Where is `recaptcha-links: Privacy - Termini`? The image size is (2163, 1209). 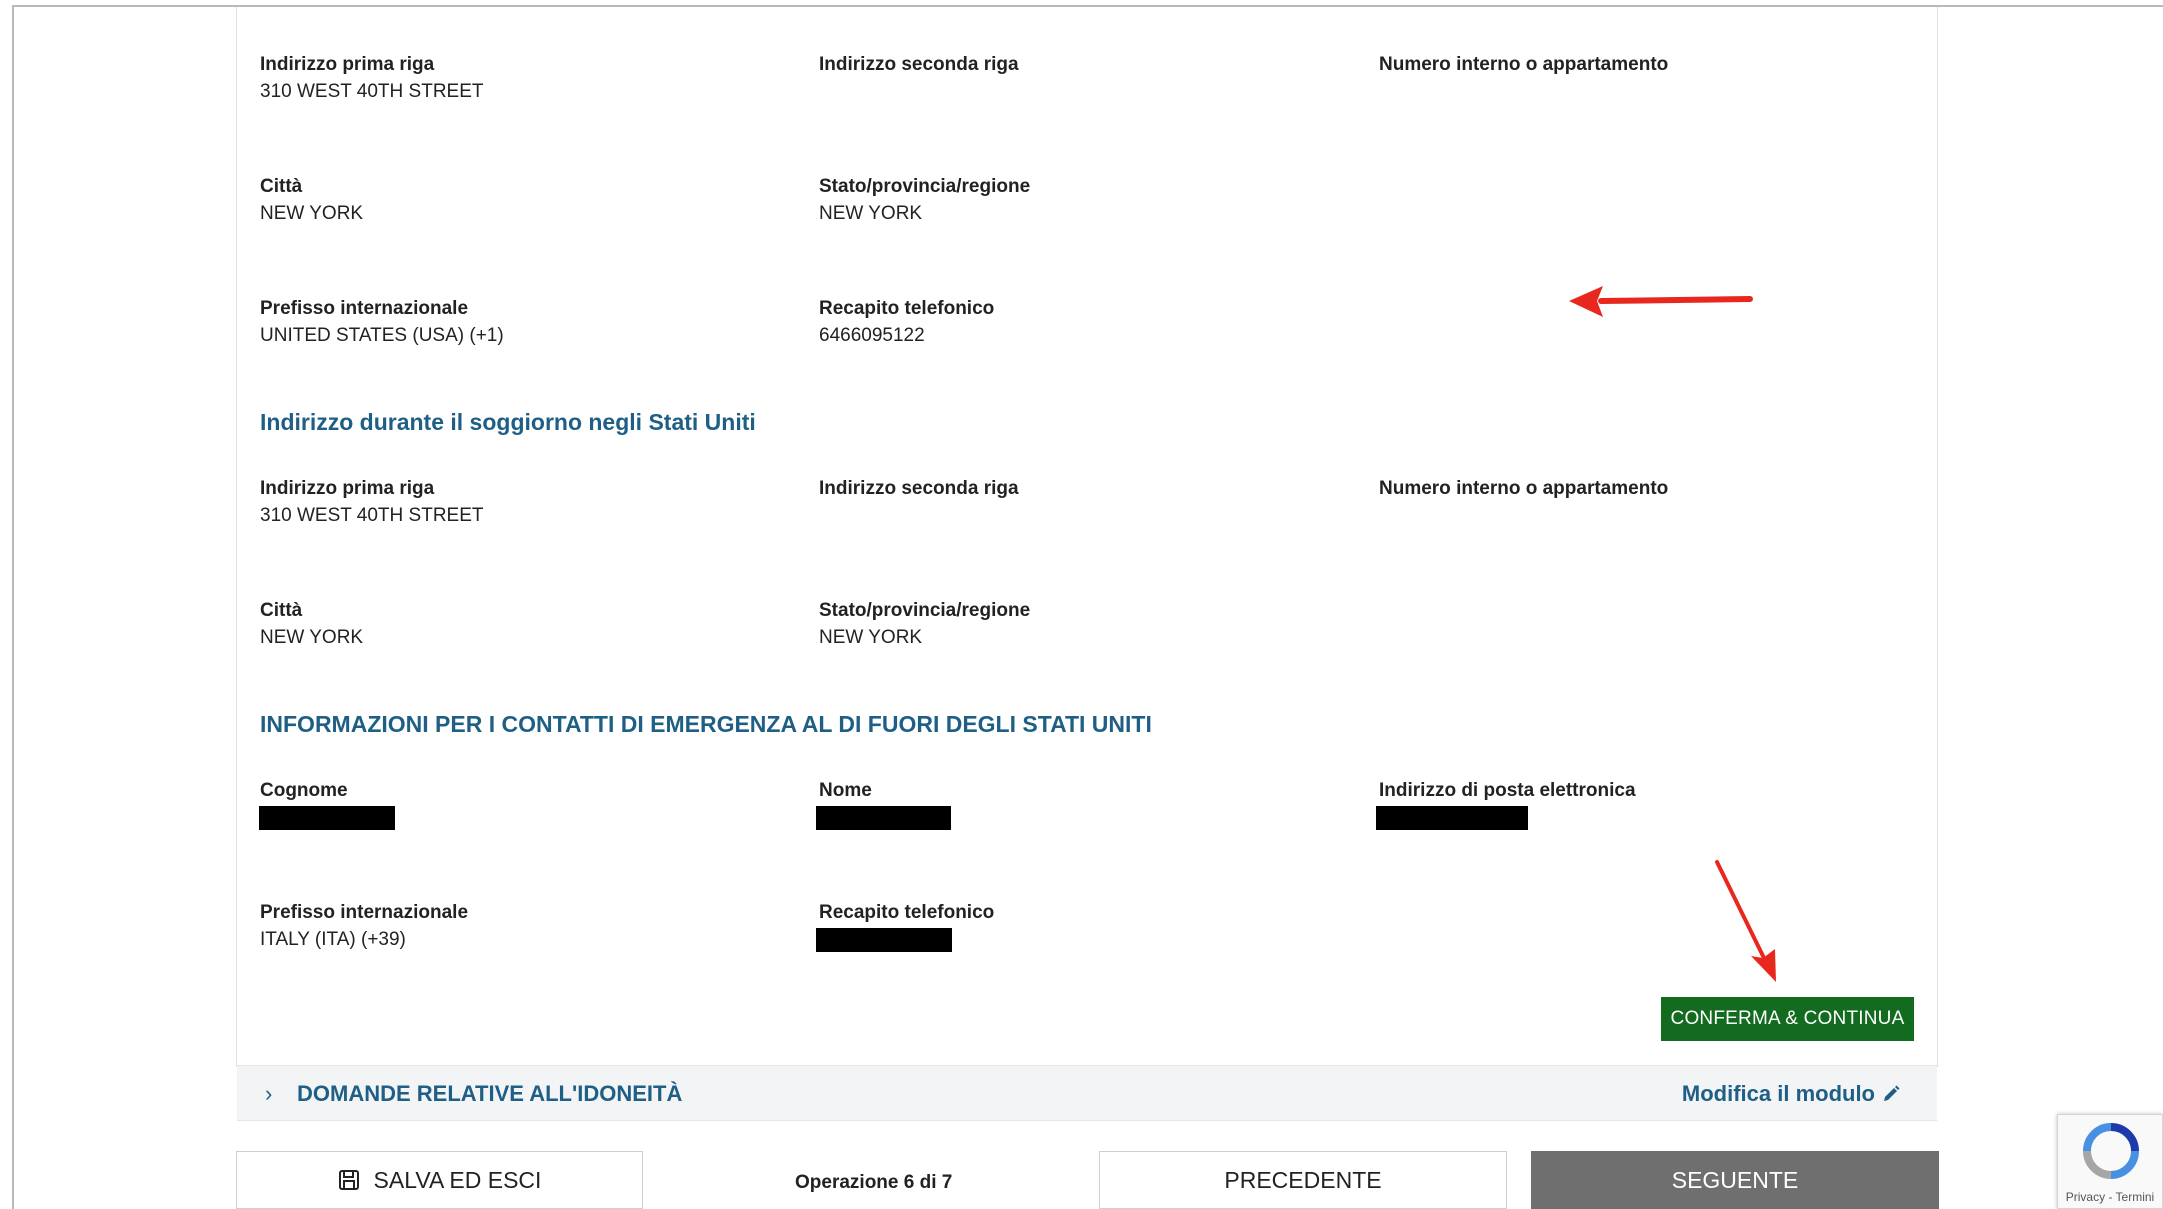
recaptcha-links: Privacy - Termini is located at coordinates (2110, 1197).